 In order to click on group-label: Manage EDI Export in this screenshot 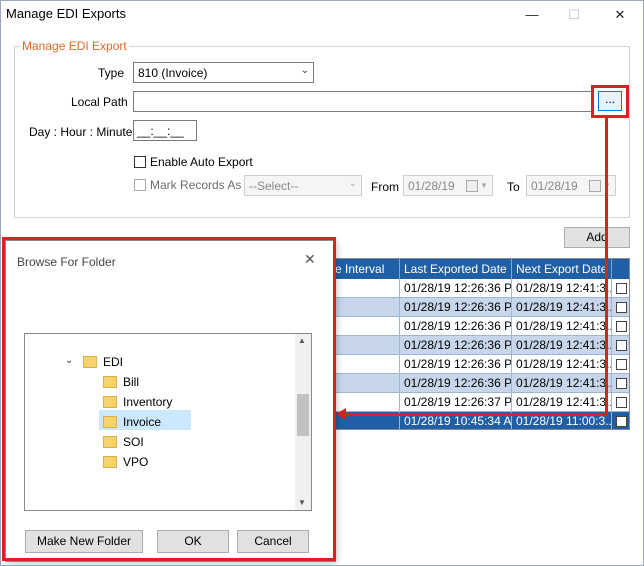, I will do `click(74, 46)`.